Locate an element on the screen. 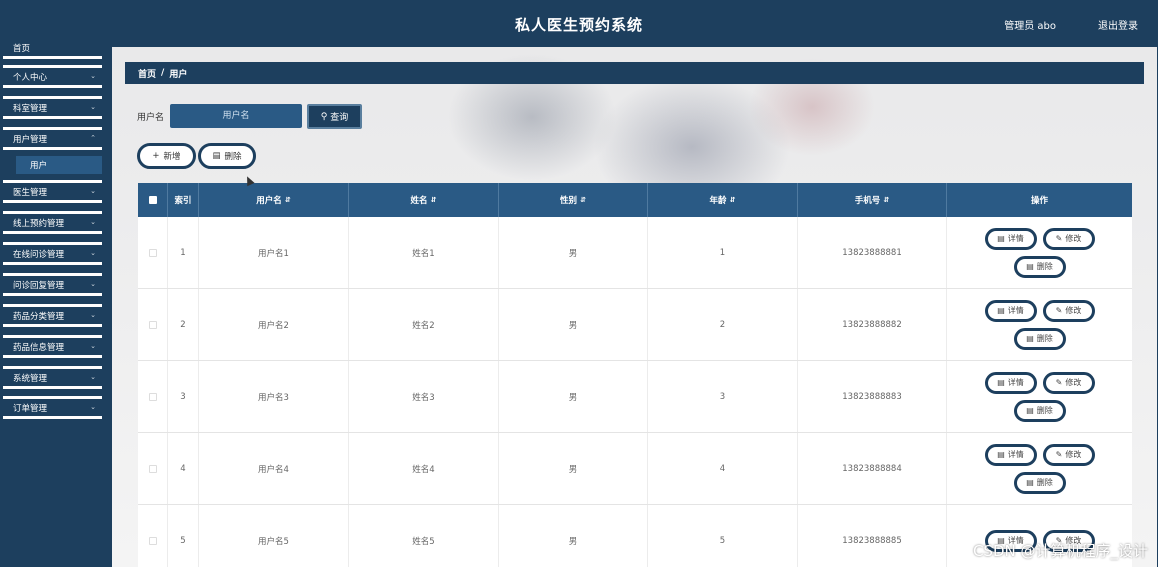  column-header-index: 索引 is located at coordinates (183, 200).